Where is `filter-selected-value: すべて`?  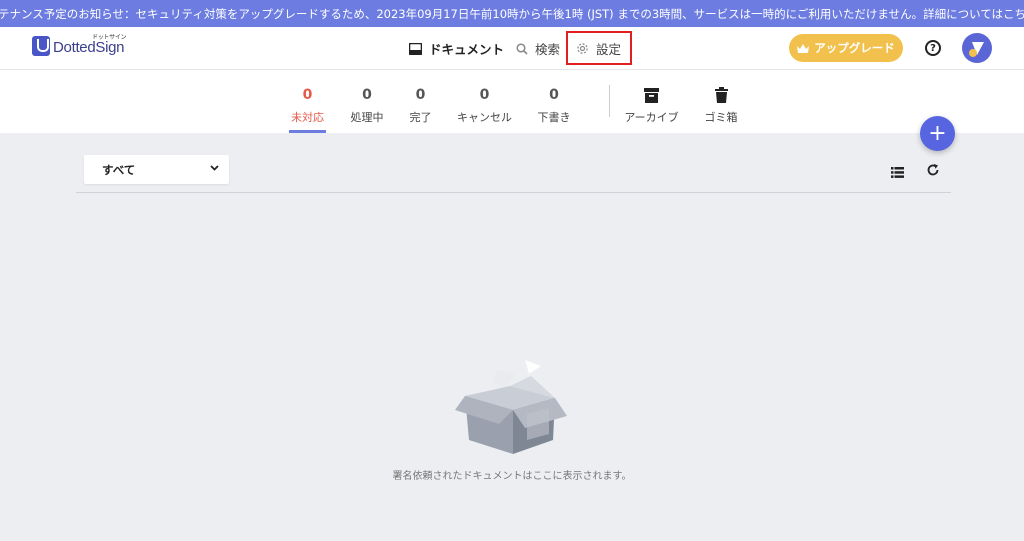
filter-selected-value: すべて is located at coordinates (119, 169).